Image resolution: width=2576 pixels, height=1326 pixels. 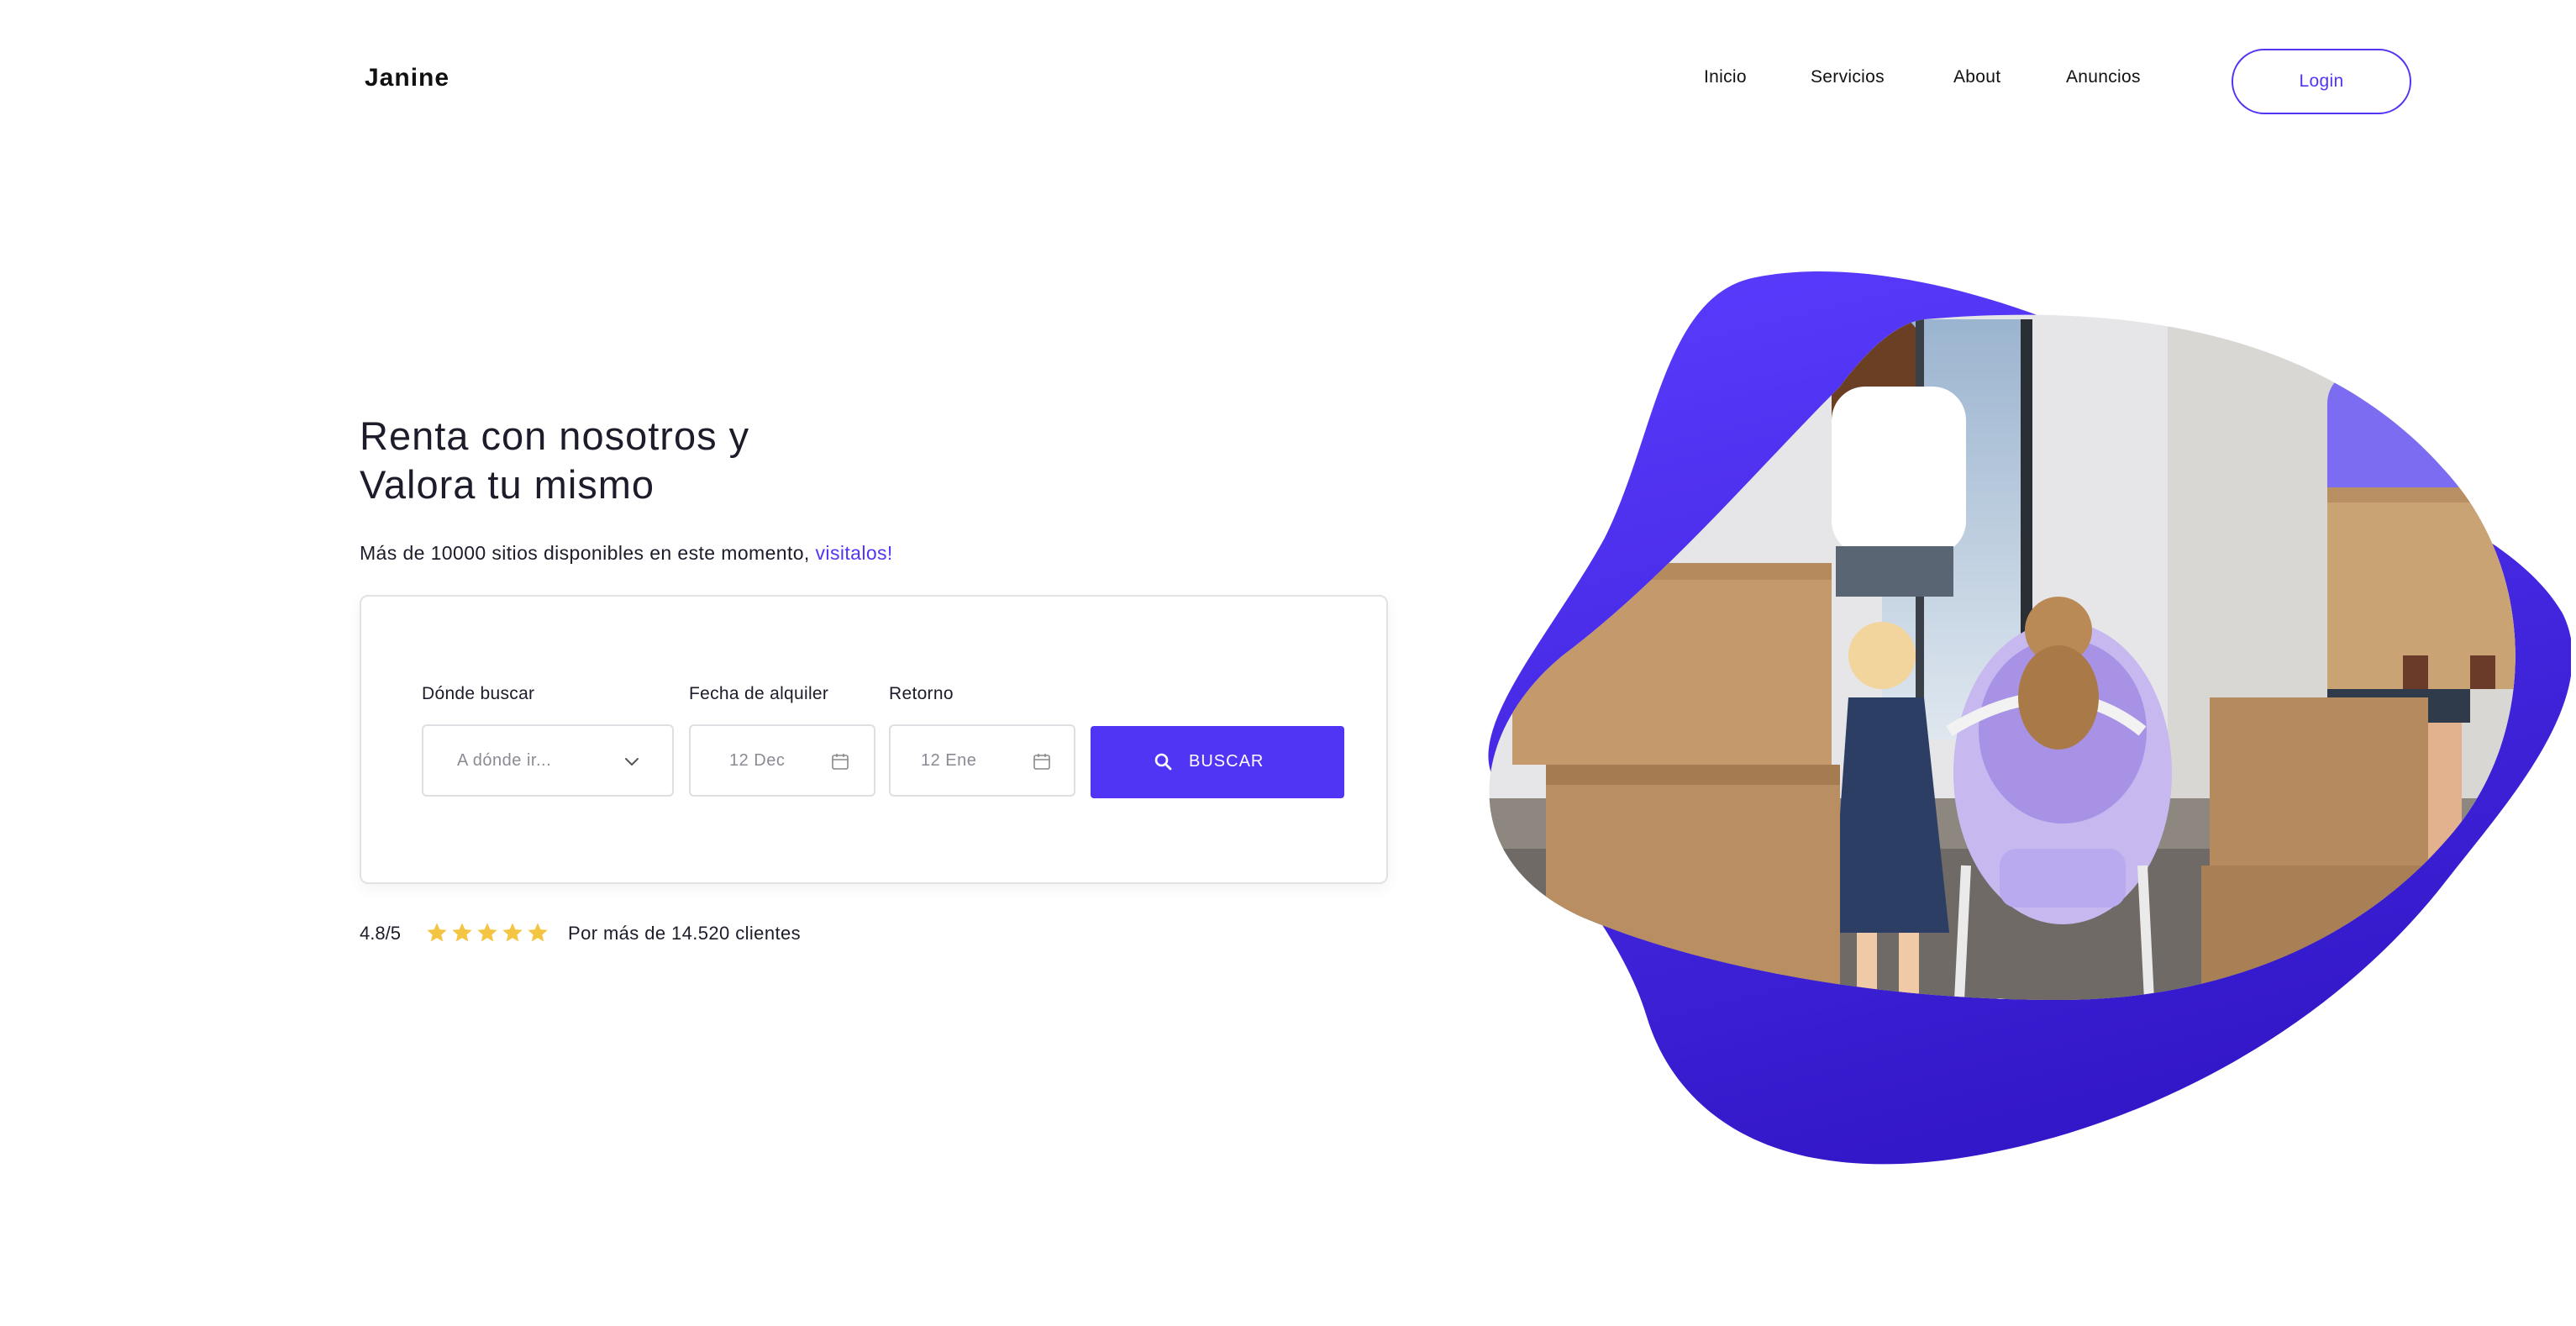 I want to click on nav-link-anuncios: Anuncios, so click(x=2103, y=77).